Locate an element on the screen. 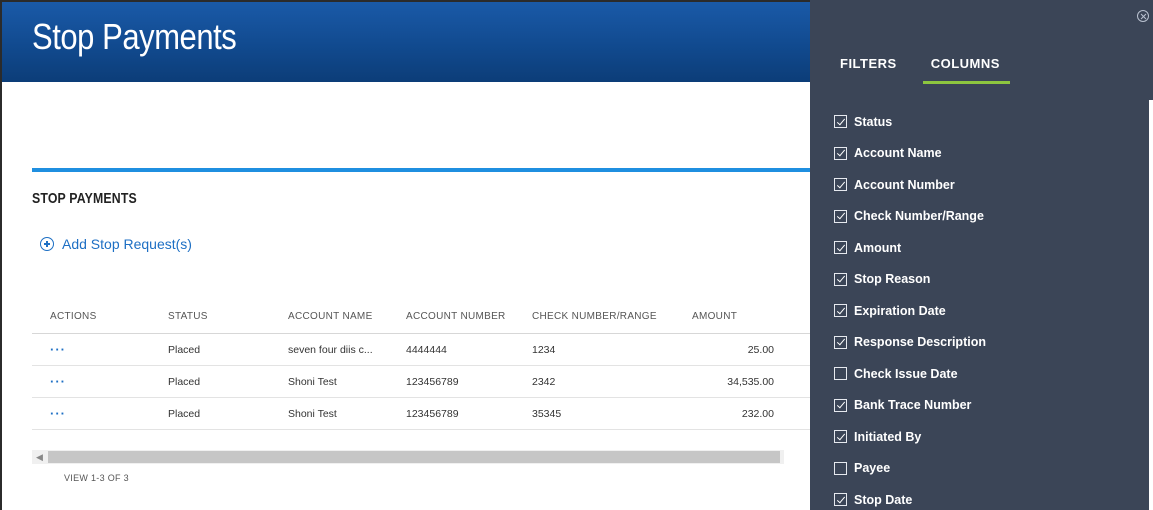 This screenshot has height=510, width=1153. panel-tabs: FILTERS COLUMNS is located at coordinates (925, 70).